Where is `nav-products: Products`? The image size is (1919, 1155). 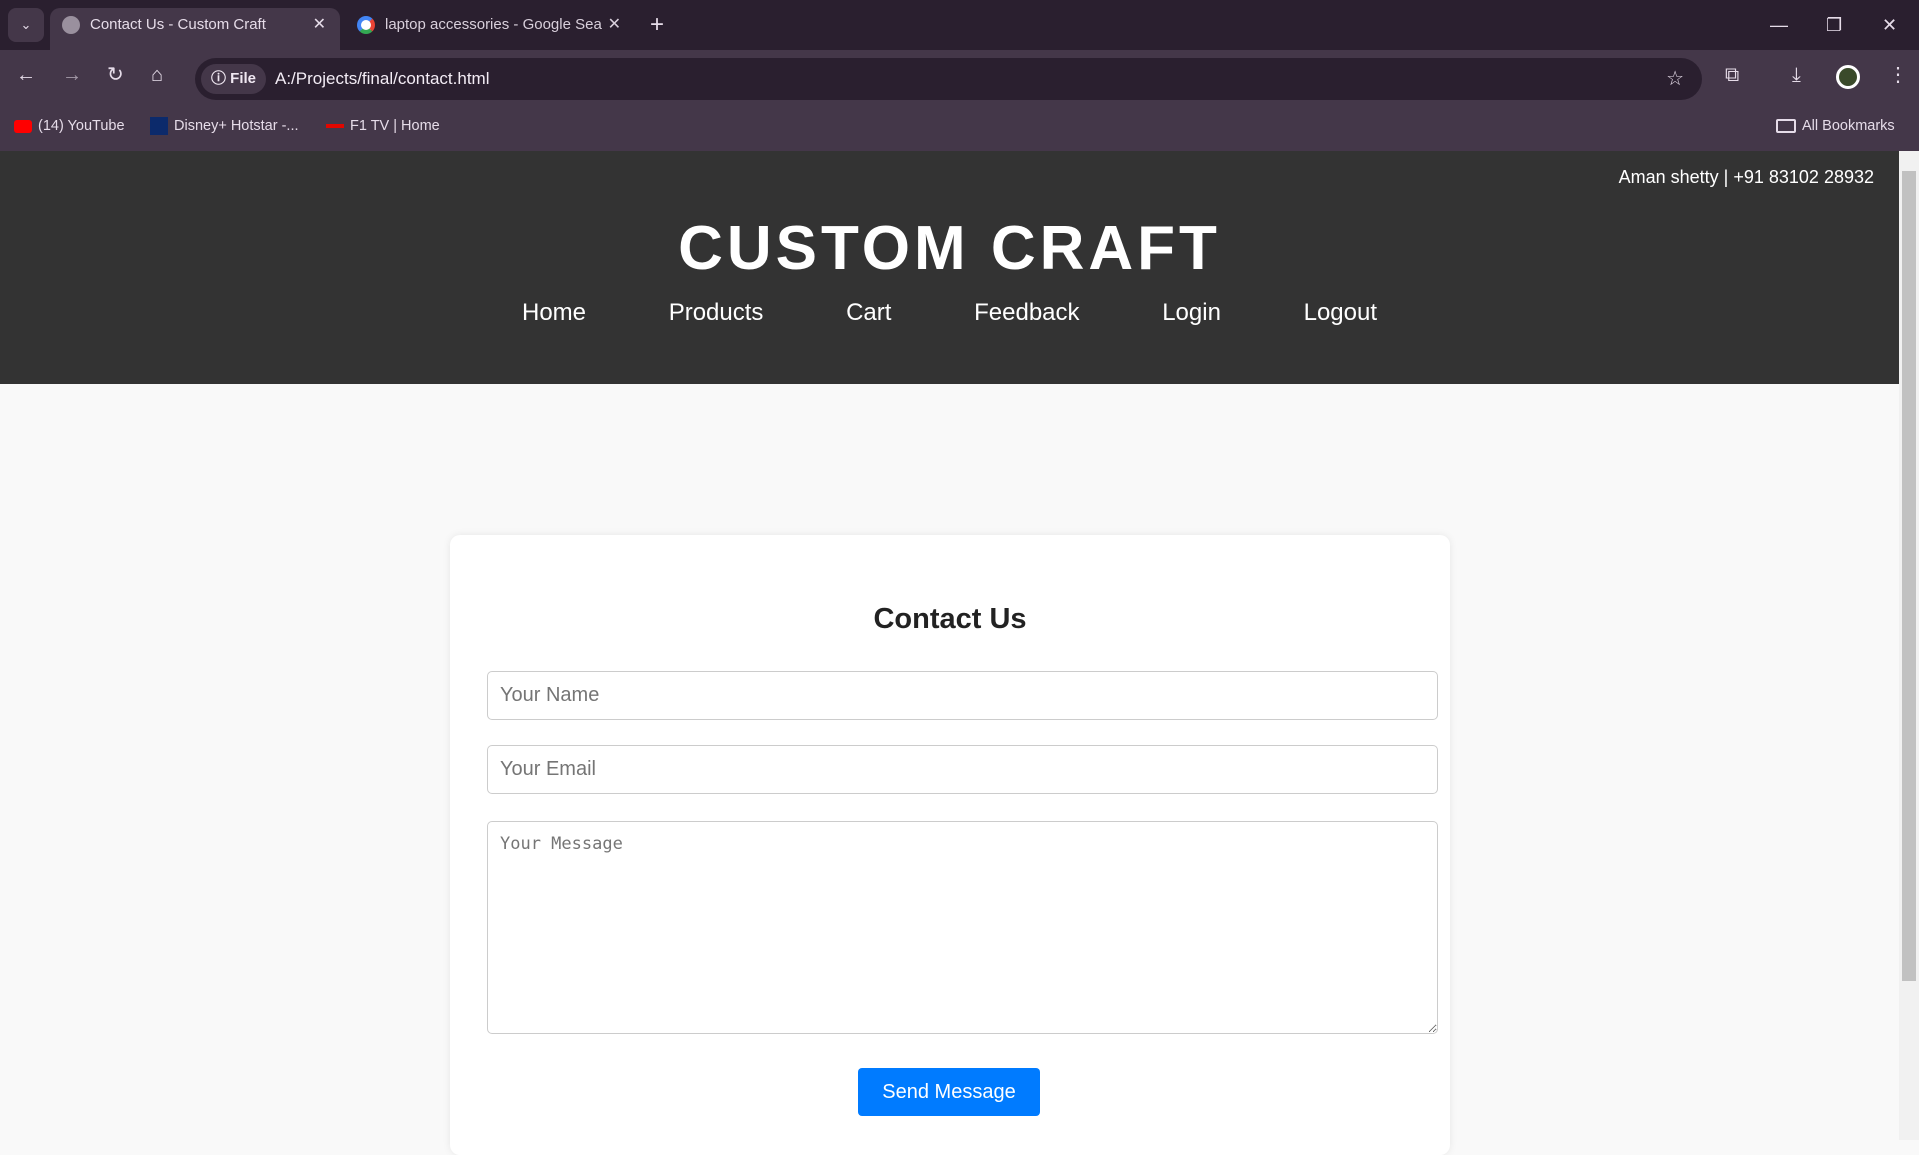 nav-products: Products is located at coordinates (716, 312).